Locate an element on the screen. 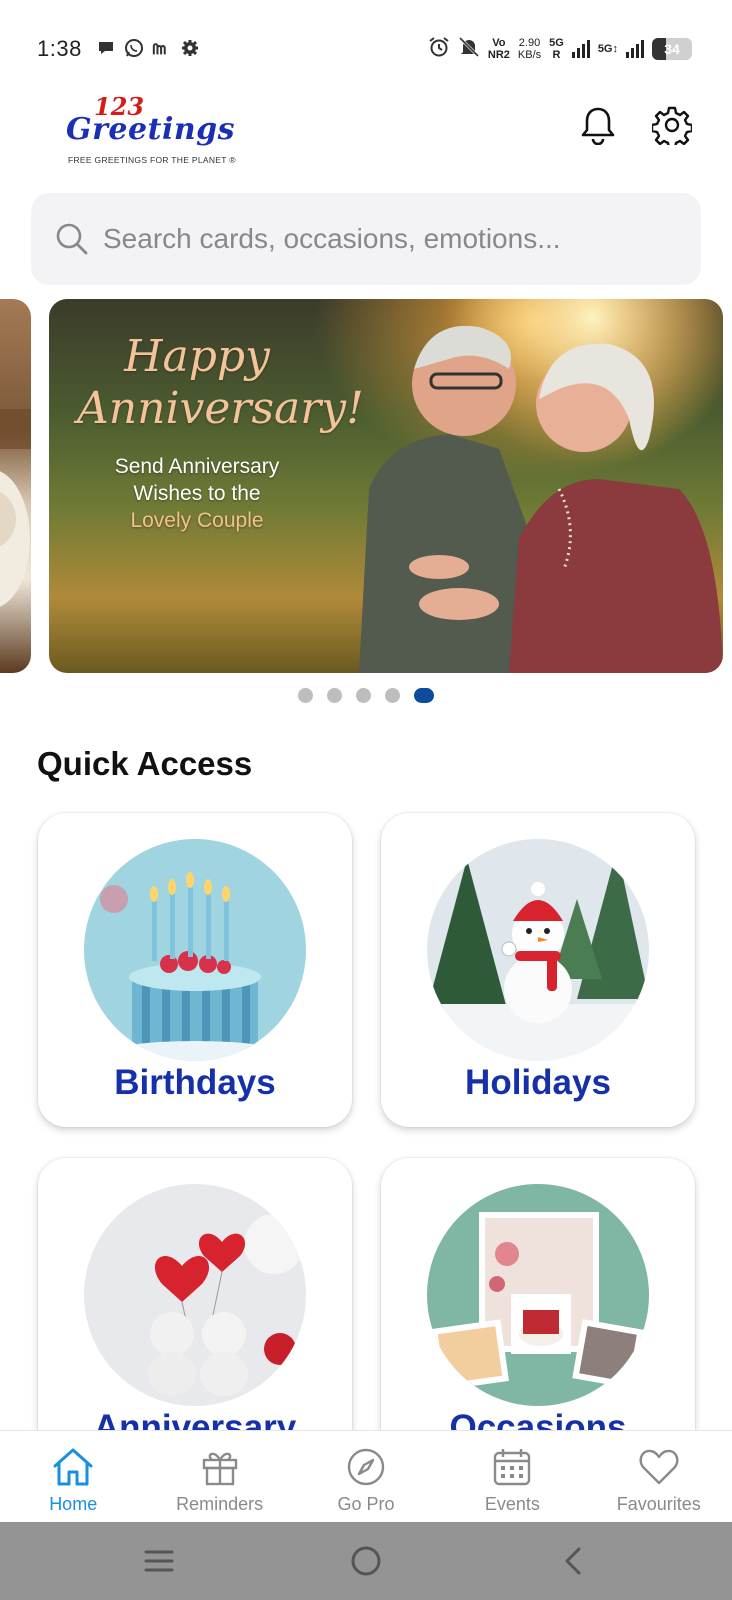 The height and width of the screenshot is (1600, 732). signal-bars-2-icon is located at coordinates (635, 48).